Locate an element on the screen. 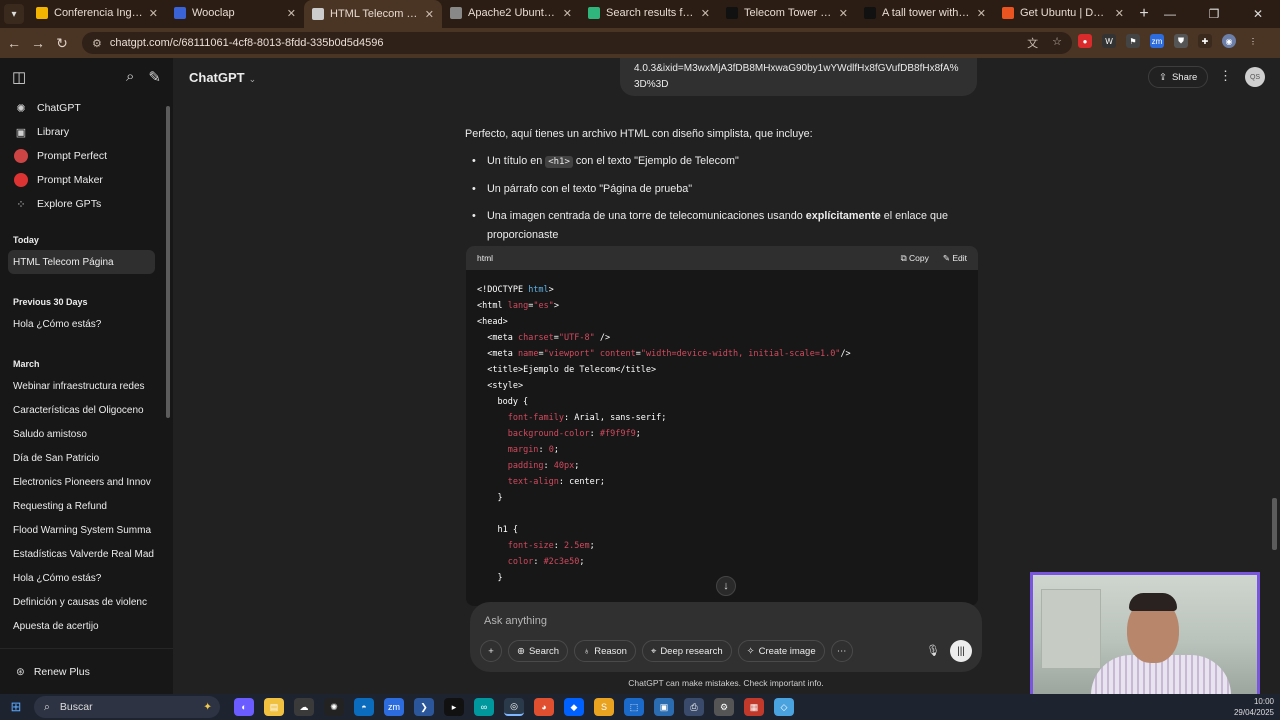  extensions-puzzle-icon: ✚ is located at coordinates (1205, 41).